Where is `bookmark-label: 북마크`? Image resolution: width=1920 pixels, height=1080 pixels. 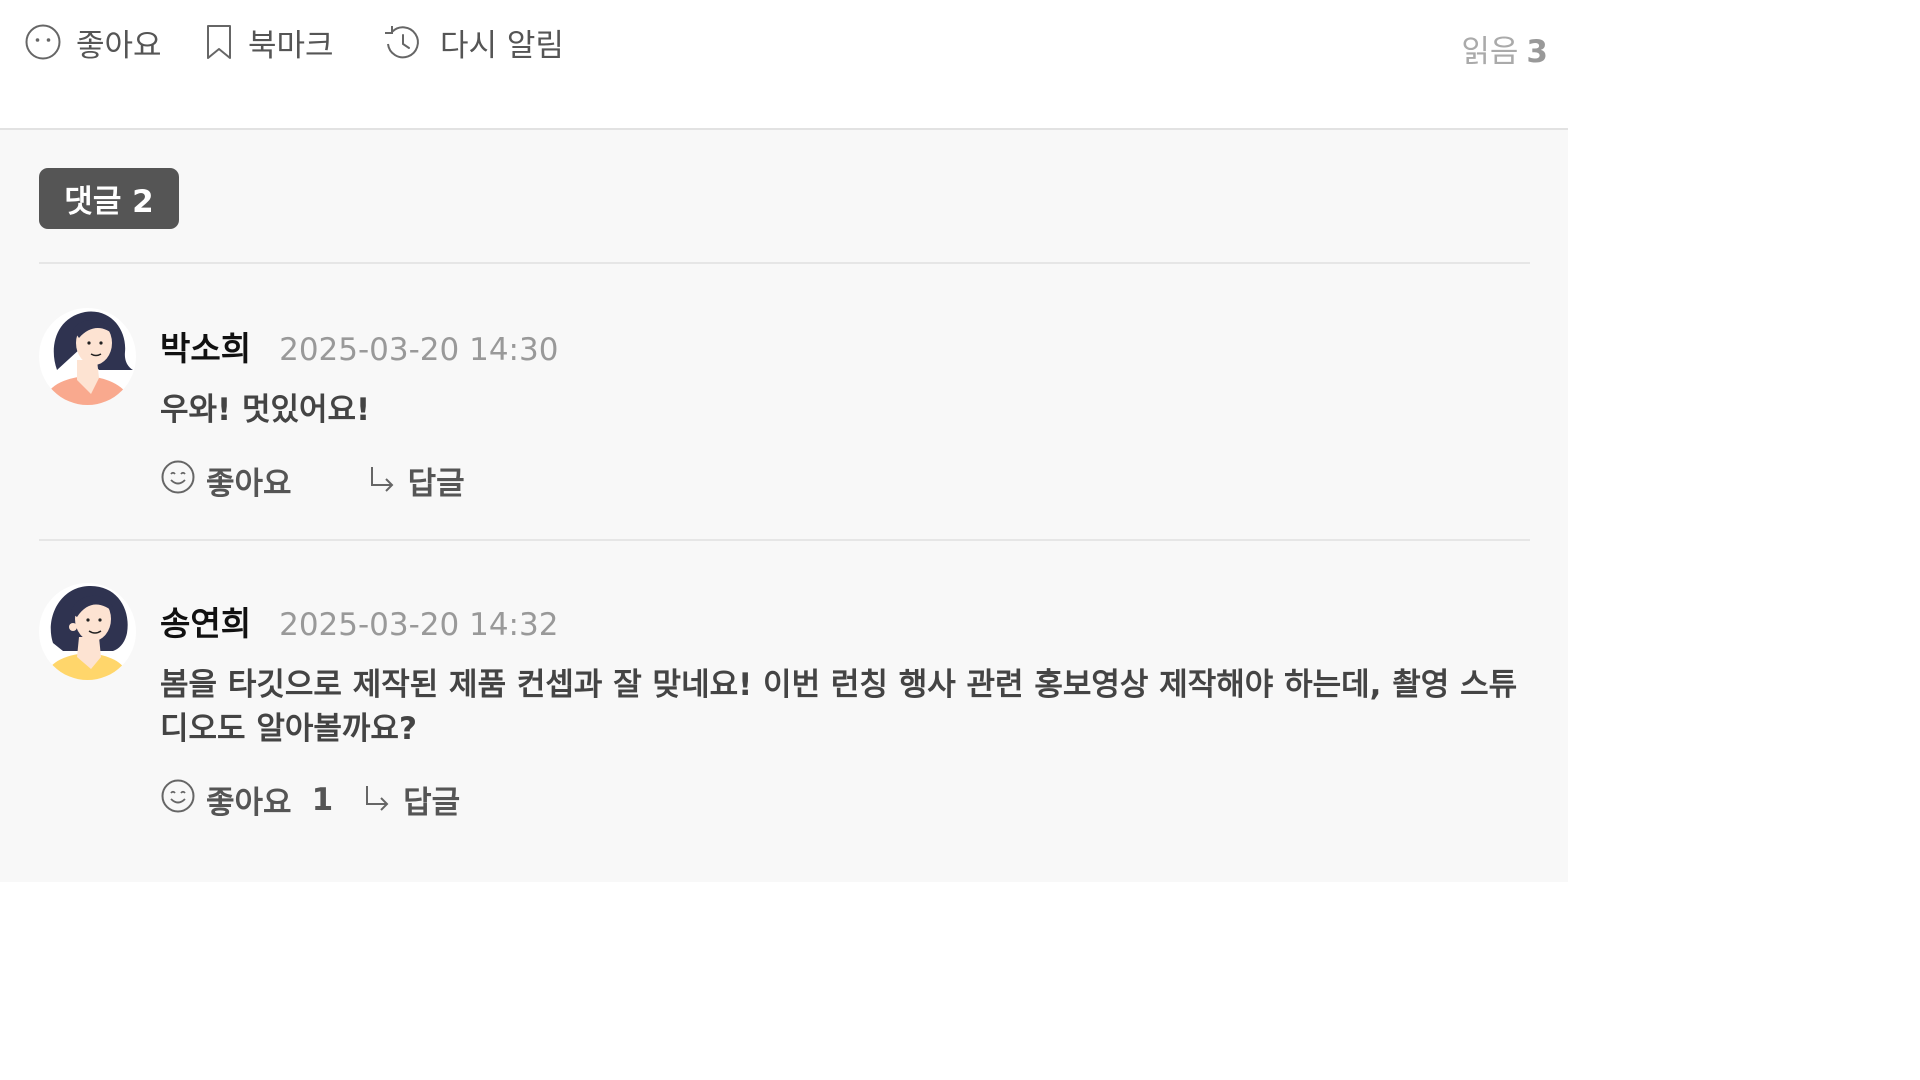
bookmark-label: 북마크 is located at coordinates (291, 45).